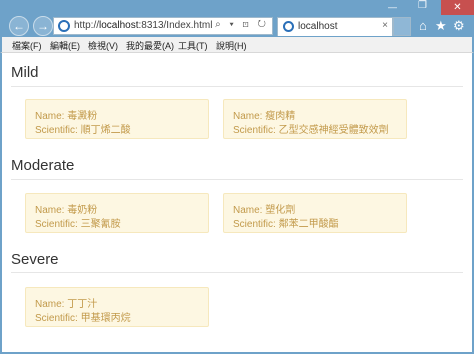 This screenshot has width=474, height=354. What do you see at coordinates (150, 45) in the screenshot?
I see `menu-favorites: 我的最愛(A)` at bounding box center [150, 45].